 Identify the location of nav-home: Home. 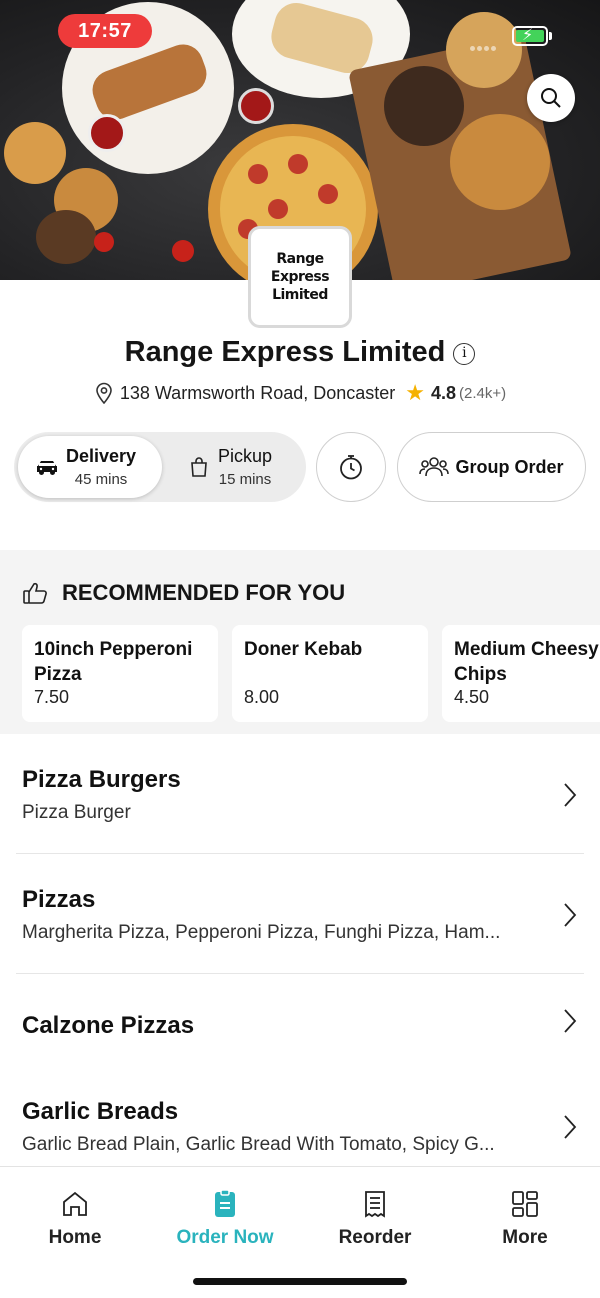
(75, 1219).